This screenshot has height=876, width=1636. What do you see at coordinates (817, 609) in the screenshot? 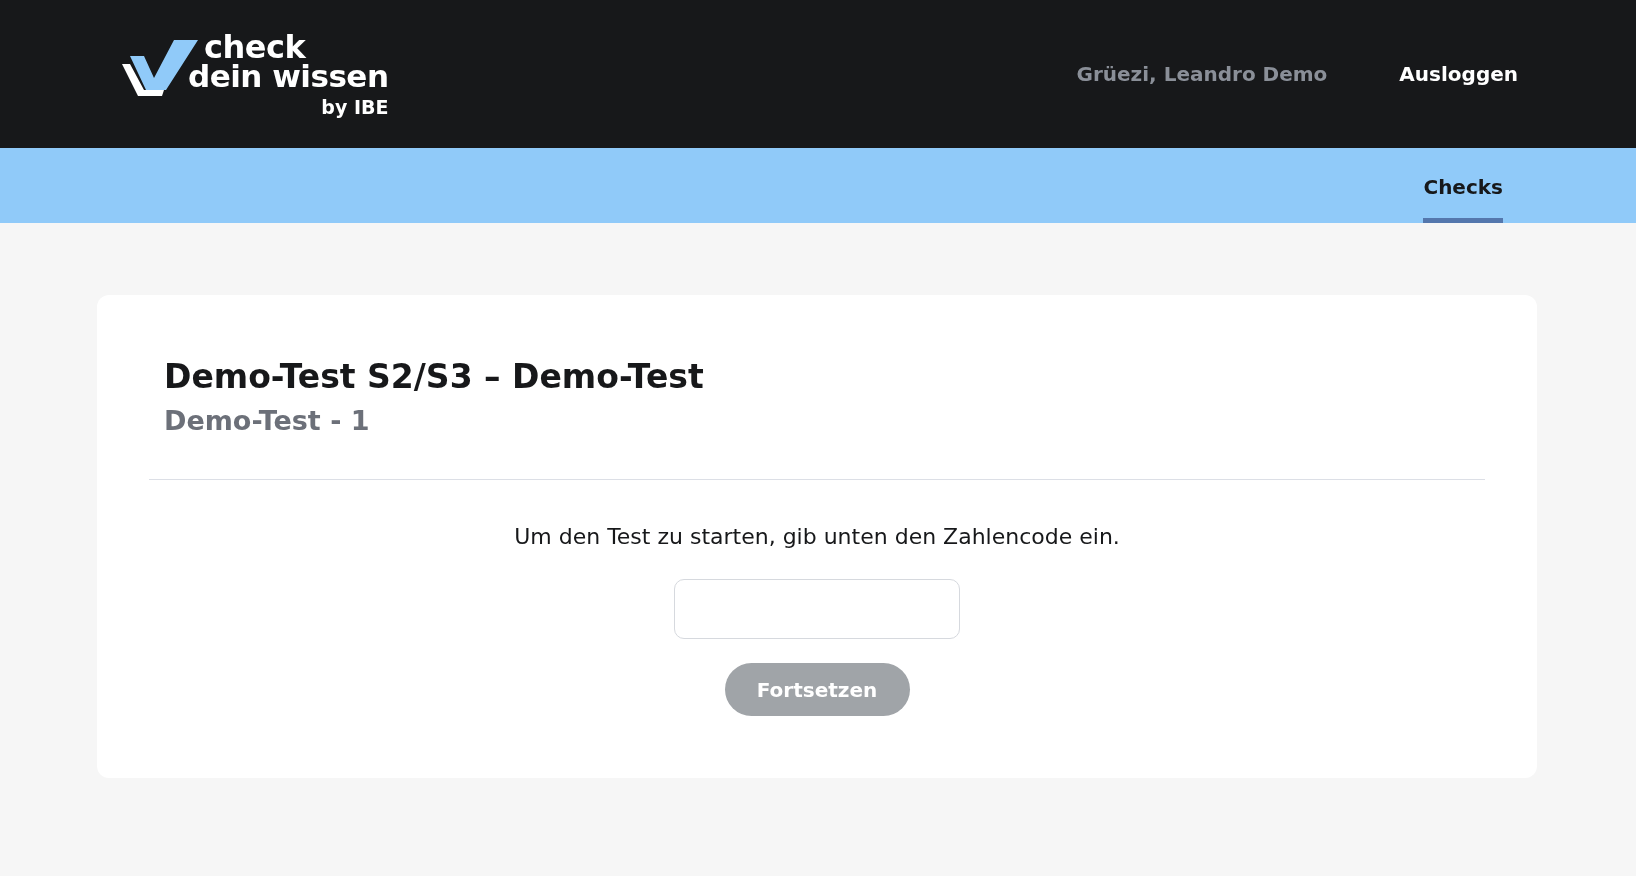
I see `code-input-field` at bounding box center [817, 609].